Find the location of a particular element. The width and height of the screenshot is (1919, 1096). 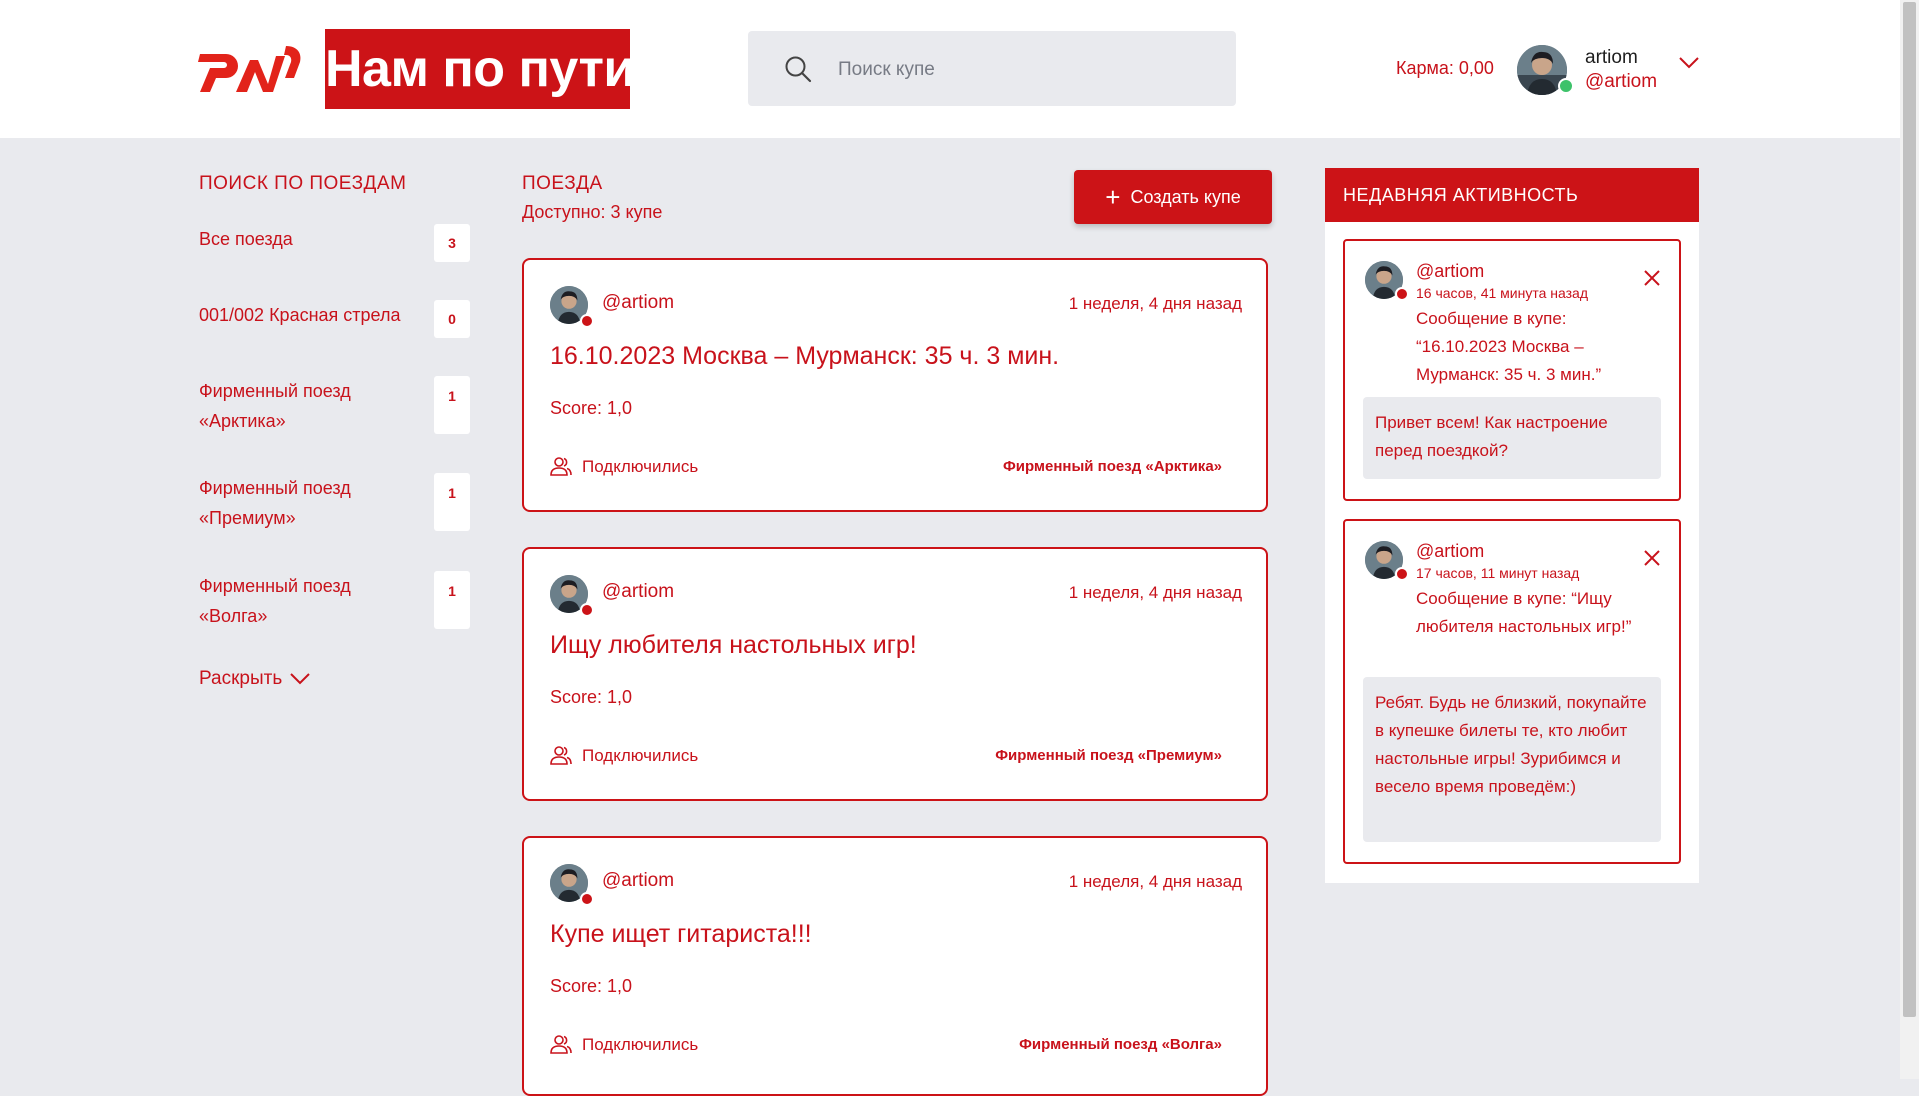

filter-item-label: 001/002 Красная стрела is located at coordinates (300, 315).